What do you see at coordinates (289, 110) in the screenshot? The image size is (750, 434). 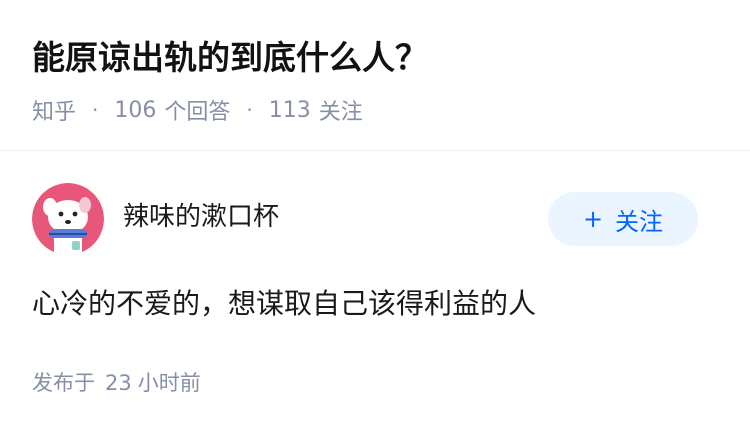 I see `follower-count: 113` at bounding box center [289, 110].